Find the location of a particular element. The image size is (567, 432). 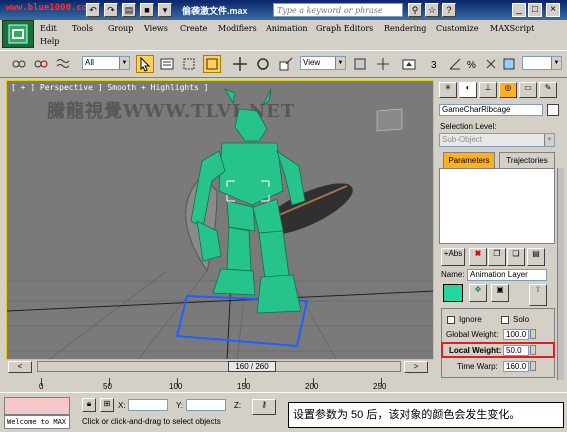

reference-coordinate-dropdown: View ▼ is located at coordinates (323, 63).